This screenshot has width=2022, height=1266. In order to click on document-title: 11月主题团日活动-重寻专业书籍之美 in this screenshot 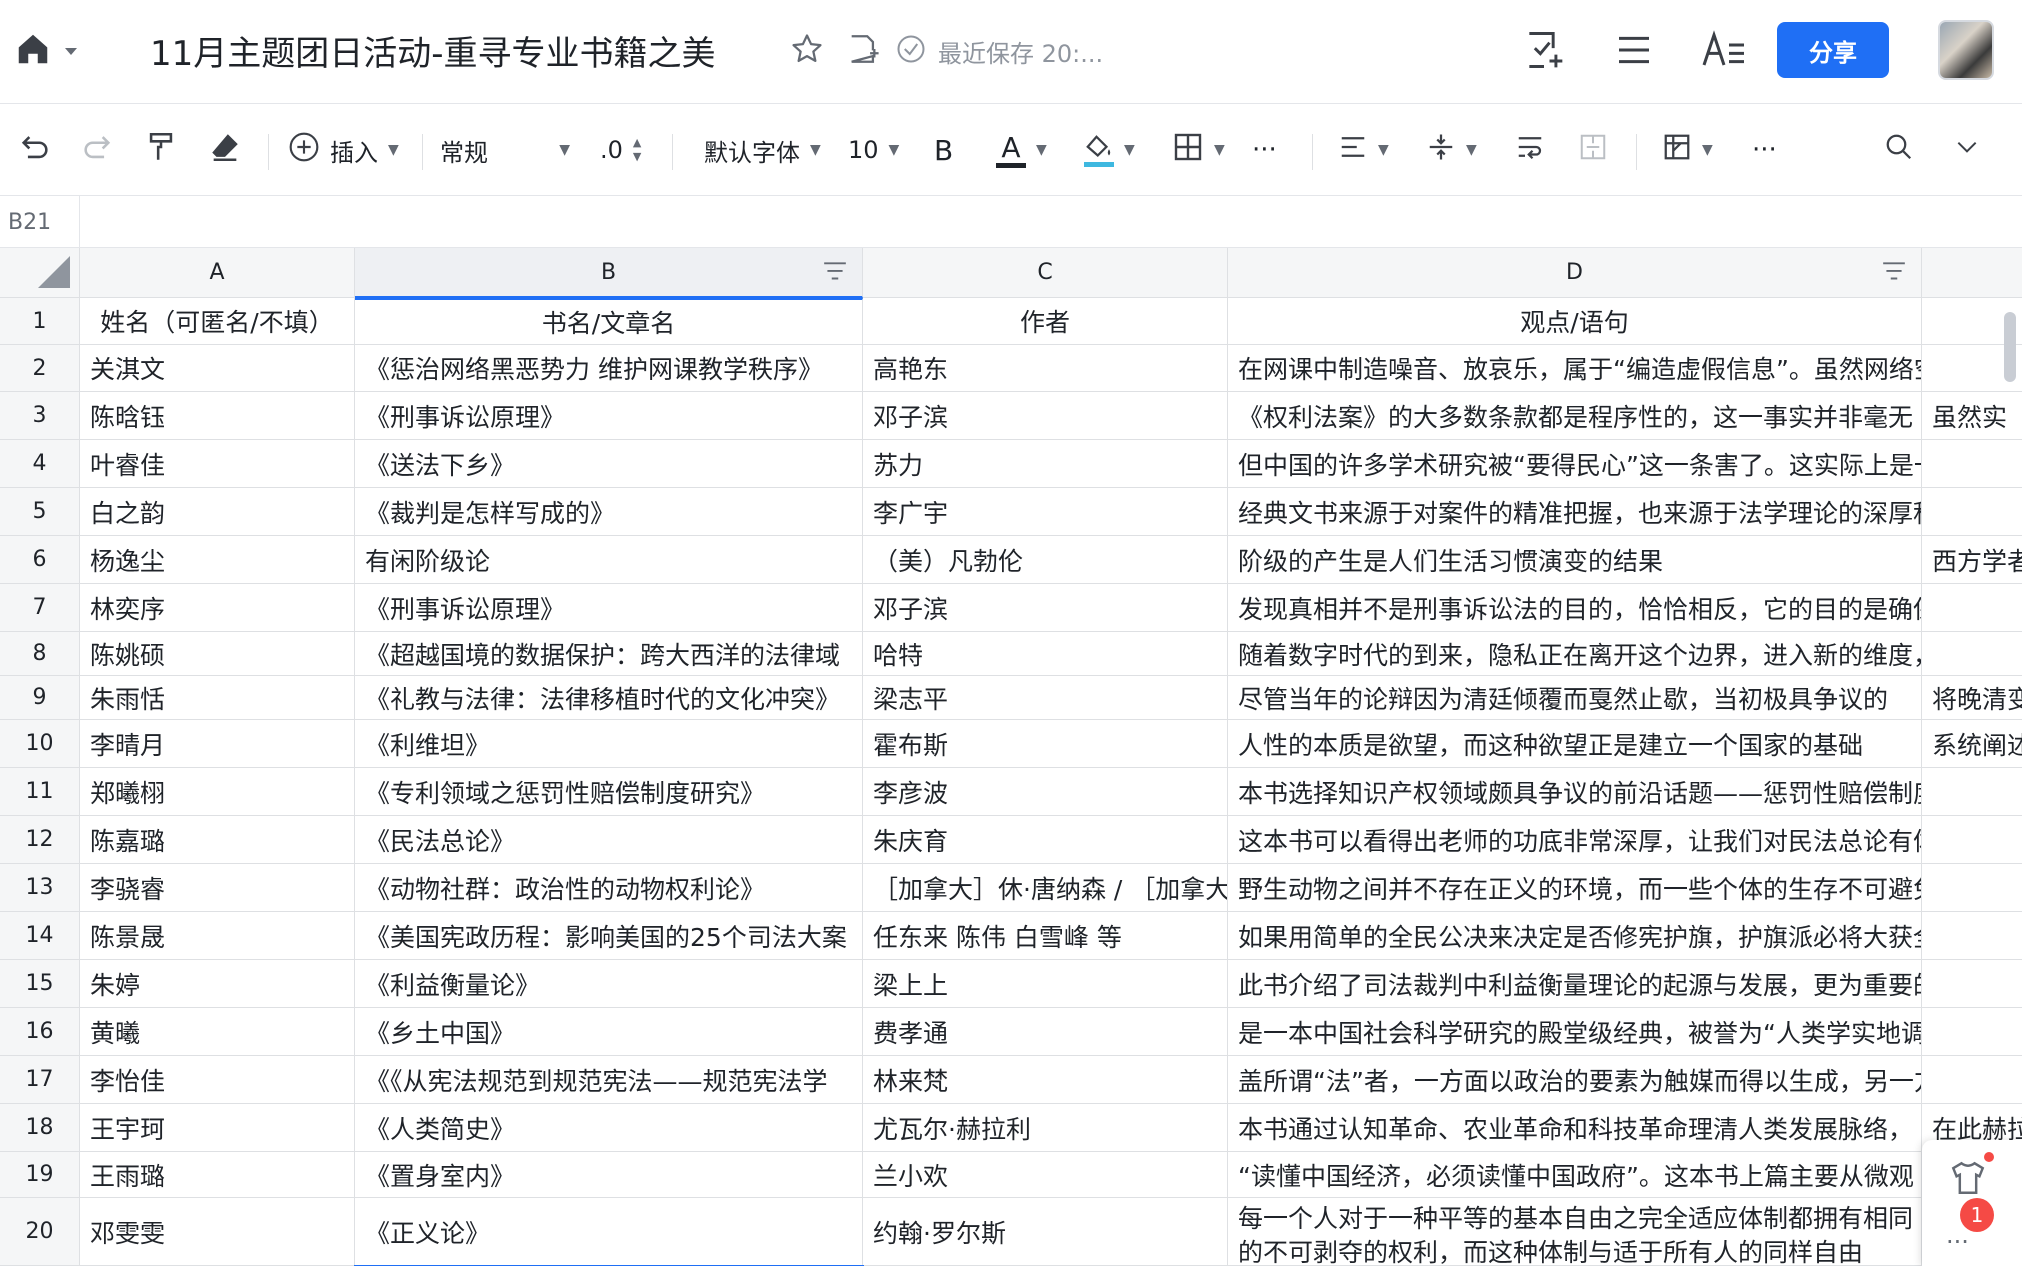, I will do `click(433, 50)`.